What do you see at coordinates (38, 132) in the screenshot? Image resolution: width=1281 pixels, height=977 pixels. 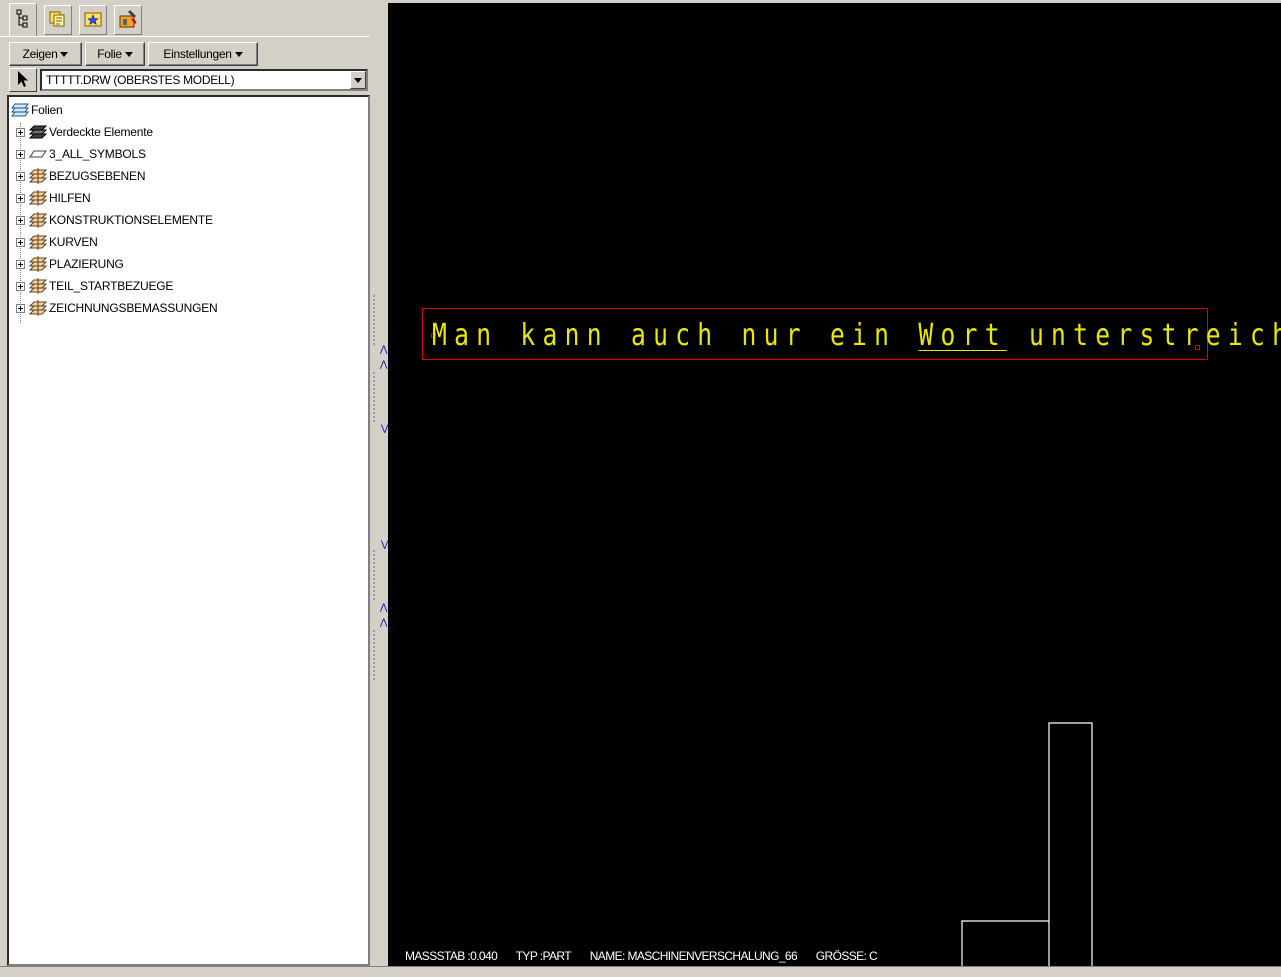 I see `hidden-layers-icon` at bounding box center [38, 132].